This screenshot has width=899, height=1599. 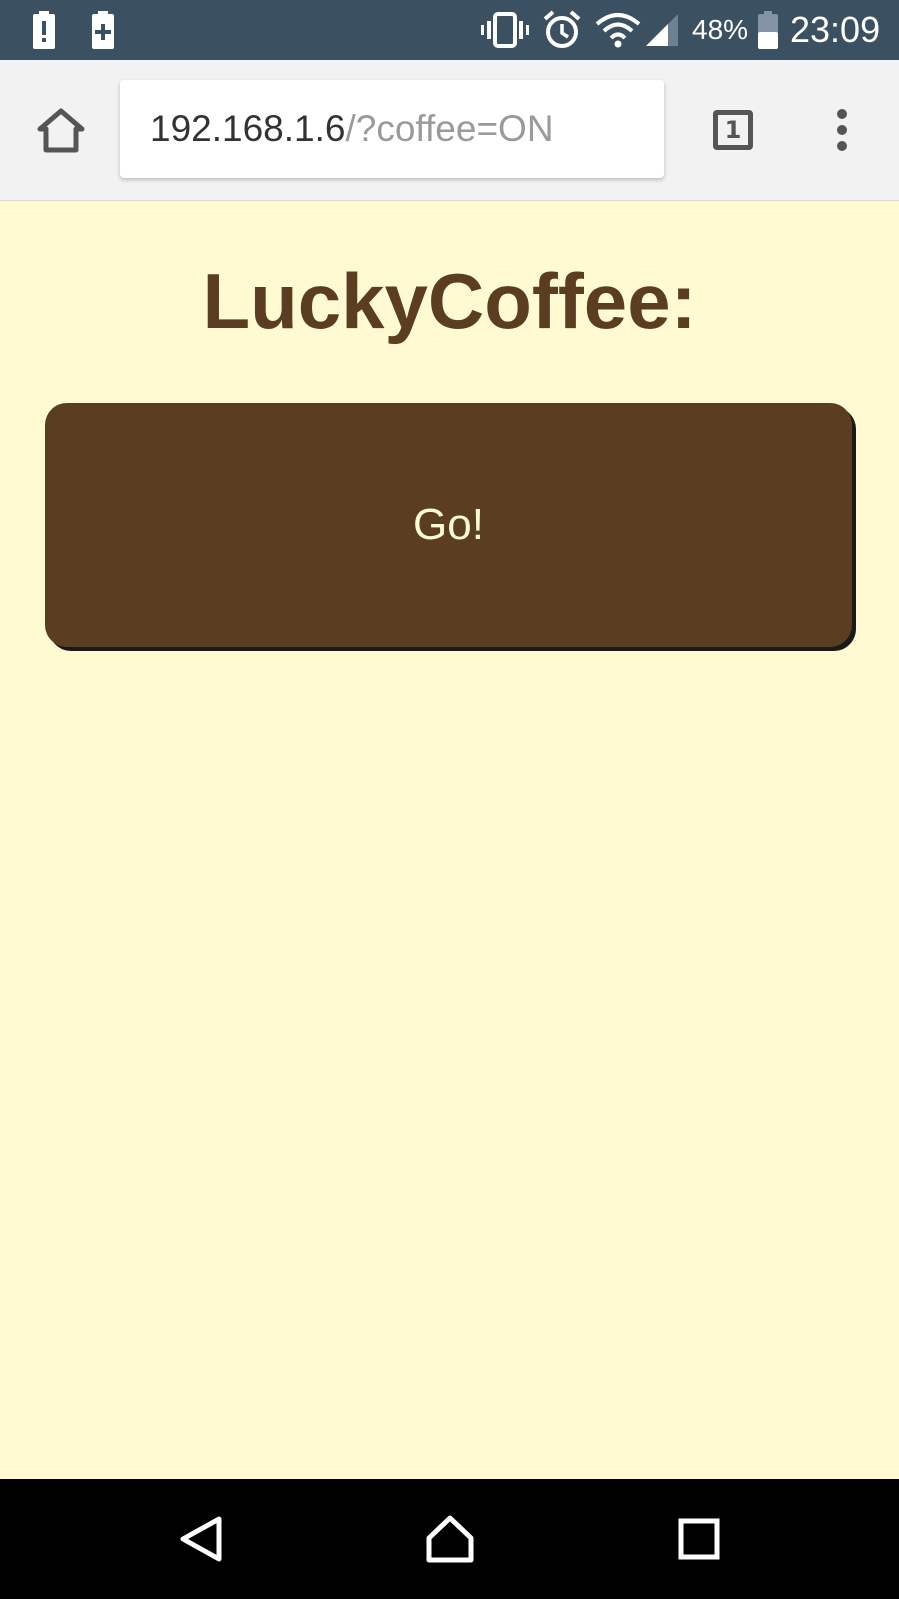 I want to click on browser-toolbar: 192.168.1.6/?coffee=ON 1, so click(x=449, y=130).